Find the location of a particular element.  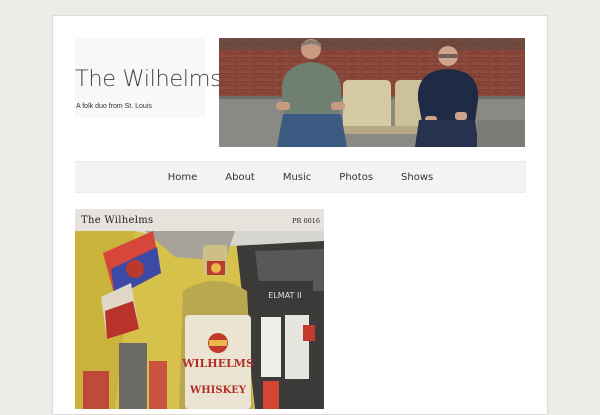

main-navigation: Home About Music Photos Shows is located at coordinates (300, 177).